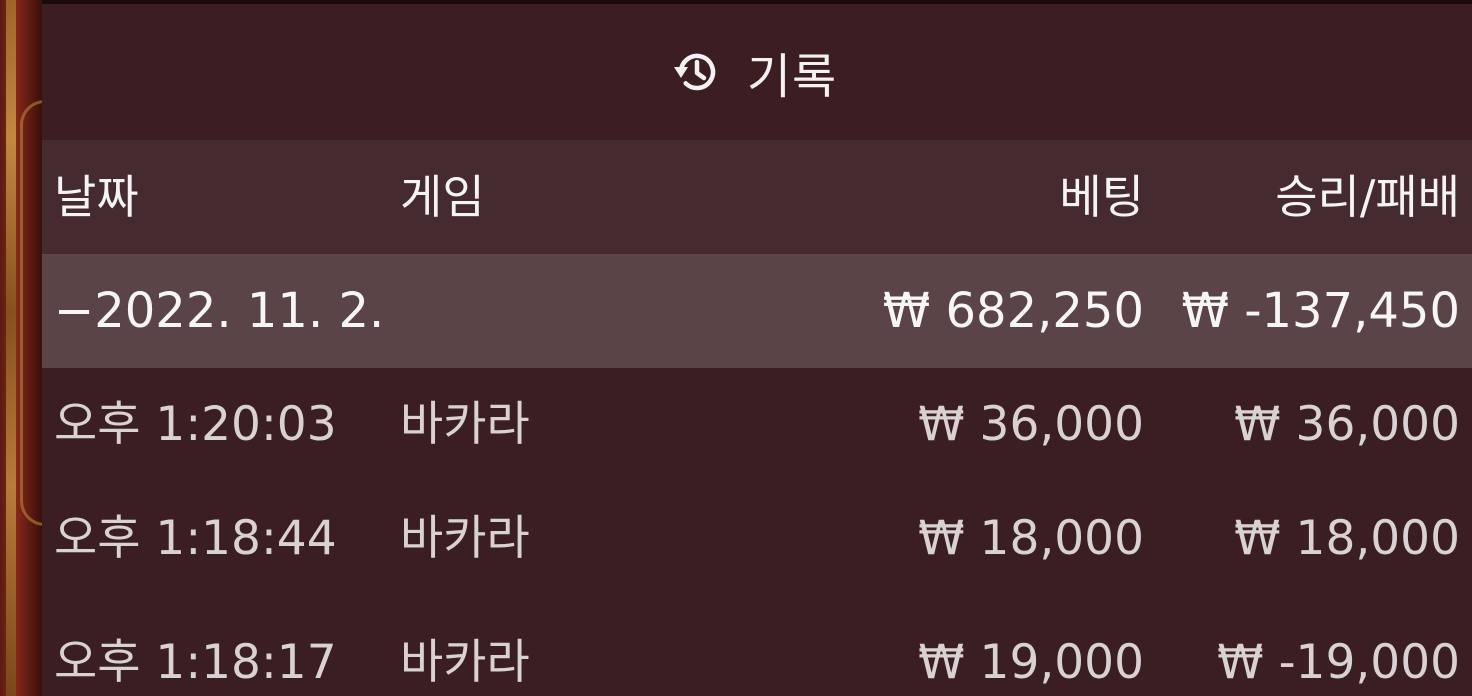  What do you see at coordinates (96, 197) in the screenshot?
I see `column-header-date: 날짜` at bounding box center [96, 197].